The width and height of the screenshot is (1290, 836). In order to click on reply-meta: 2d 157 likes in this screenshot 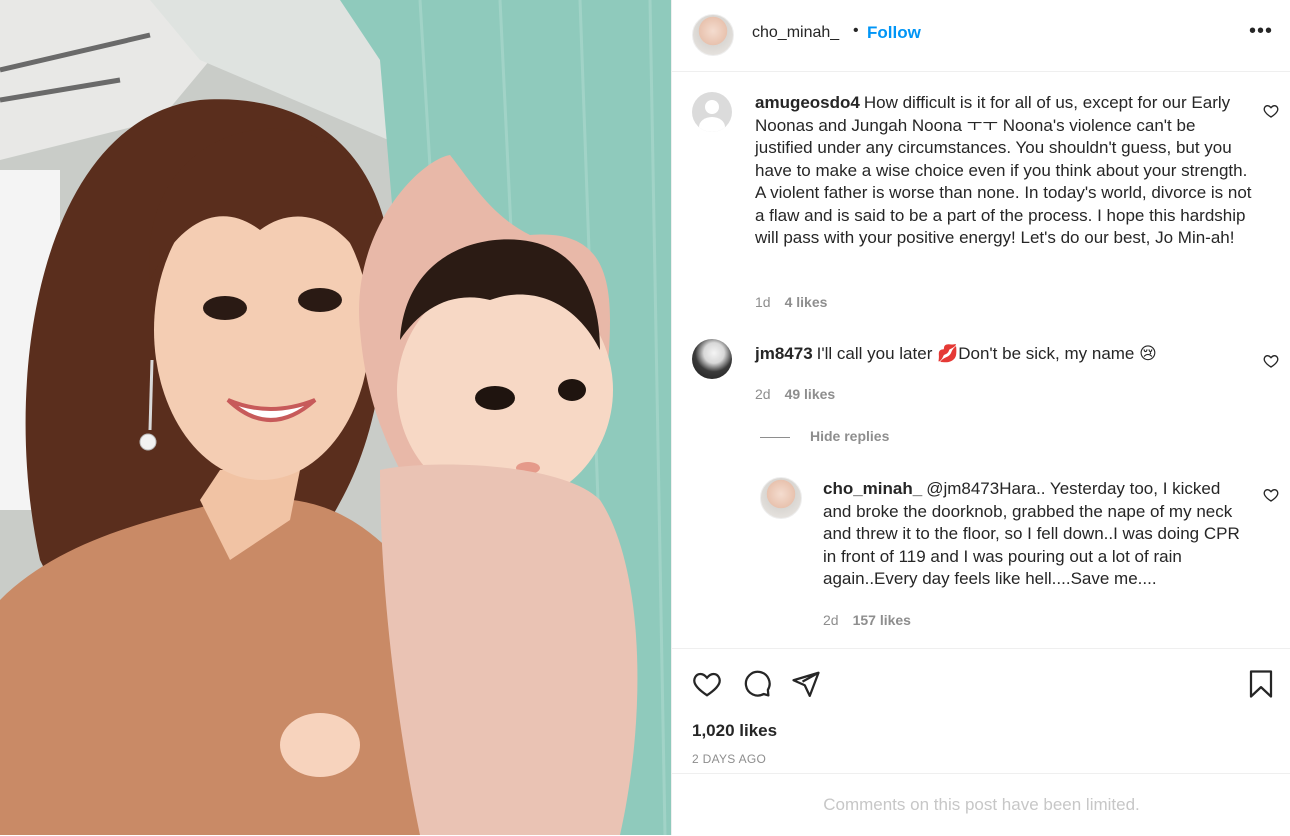, I will do `click(867, 620)`.